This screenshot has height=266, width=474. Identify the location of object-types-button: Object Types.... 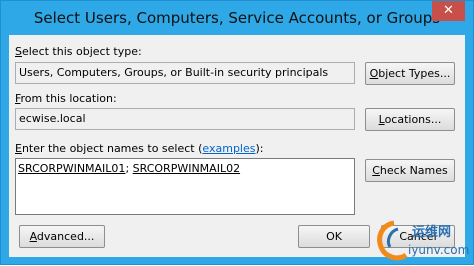
(410, 73).